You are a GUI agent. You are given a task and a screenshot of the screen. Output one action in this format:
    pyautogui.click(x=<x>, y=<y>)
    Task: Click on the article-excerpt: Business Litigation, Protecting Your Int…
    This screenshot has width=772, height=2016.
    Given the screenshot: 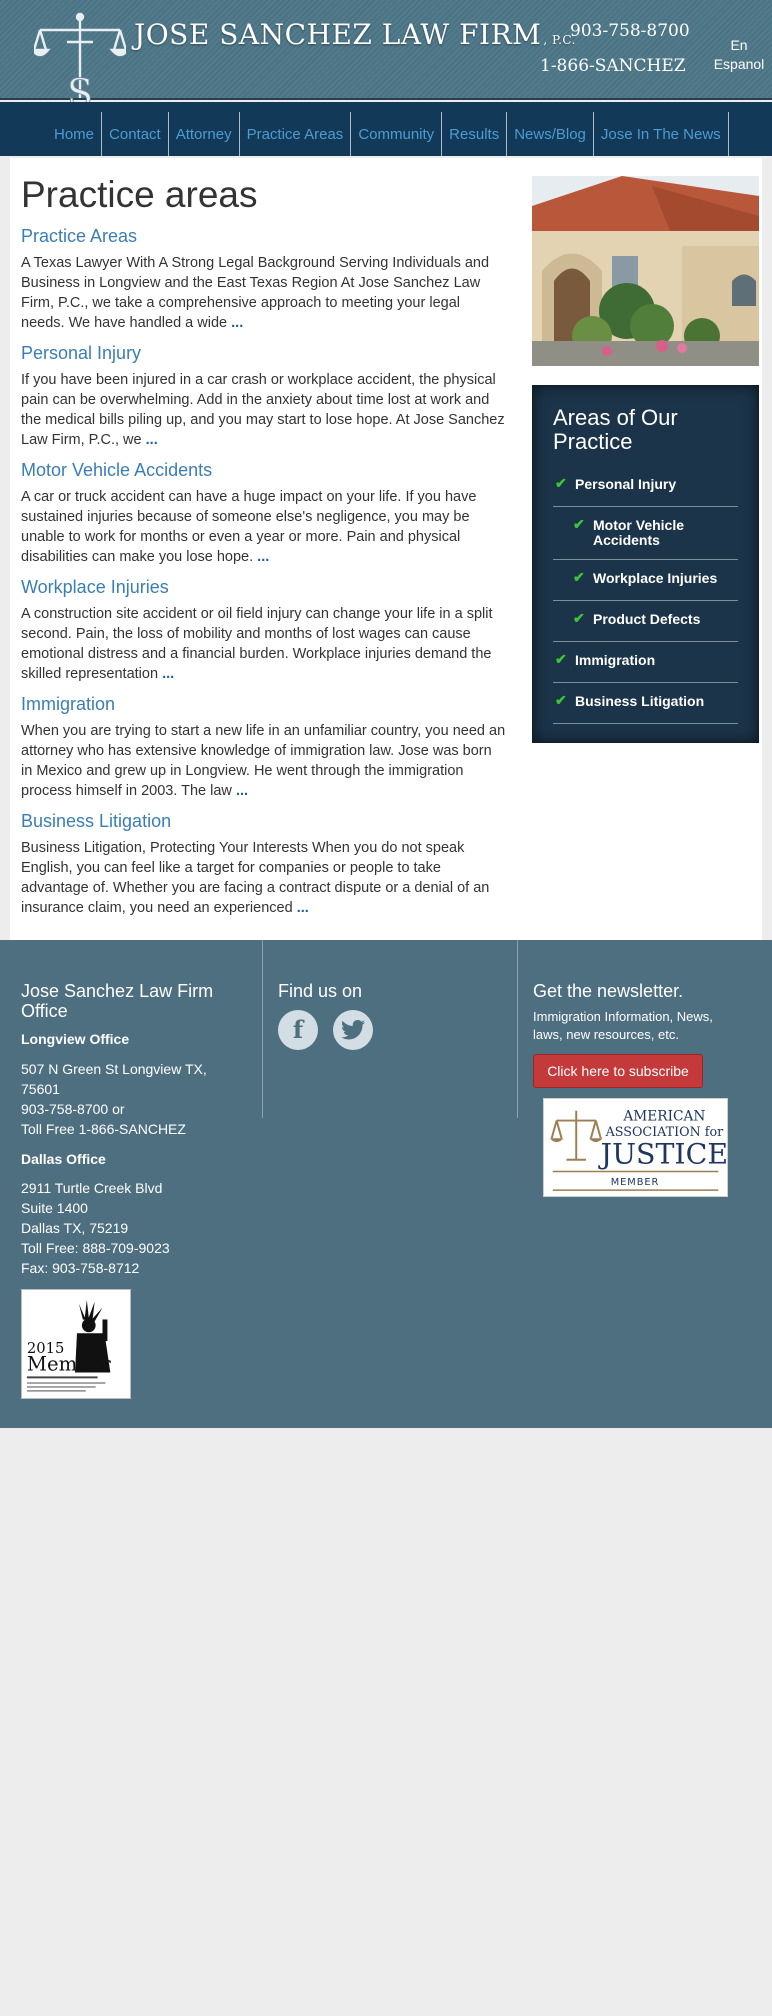 What is the action you would take?
    pyautogui.click(x=263, y=878)
    